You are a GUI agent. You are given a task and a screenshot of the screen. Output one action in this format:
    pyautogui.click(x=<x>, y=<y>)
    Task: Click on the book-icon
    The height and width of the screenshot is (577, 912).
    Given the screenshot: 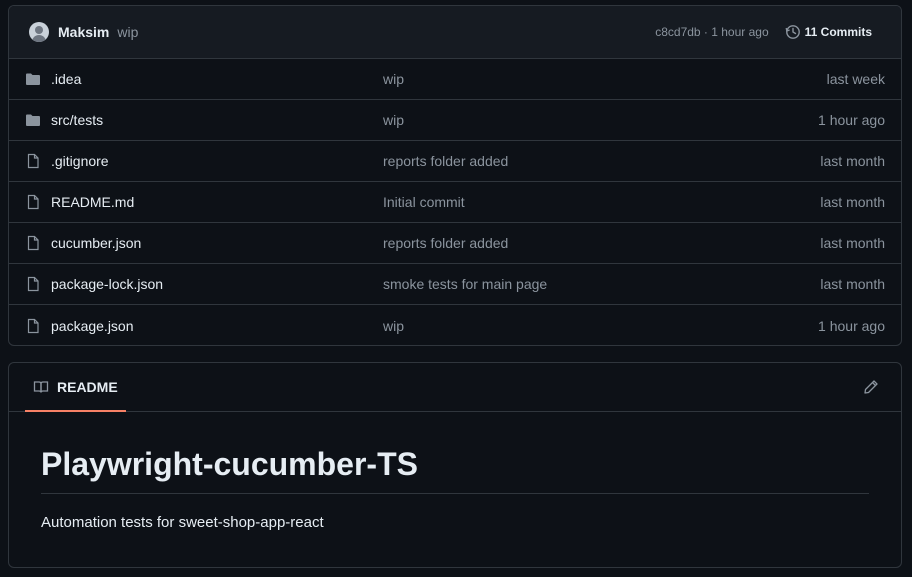 What is the action you would take?
    pyautogui.click(x=41, y=387)
    